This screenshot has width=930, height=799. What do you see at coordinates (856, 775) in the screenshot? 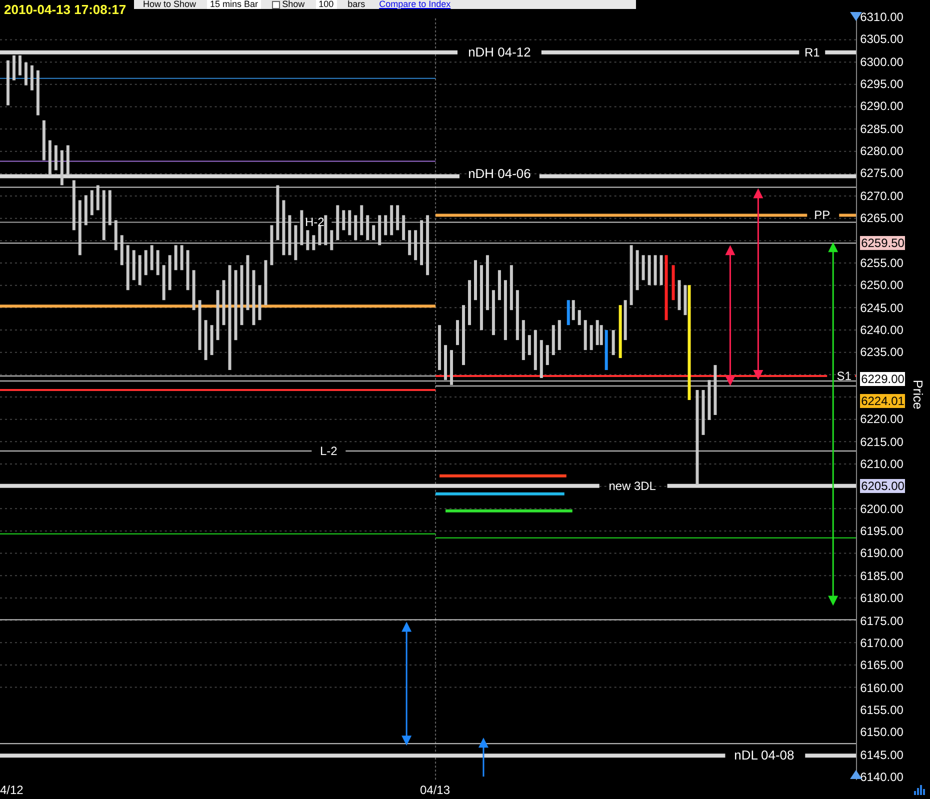
I see `scroll-bottom-icon` at bounding box center [856, 775].